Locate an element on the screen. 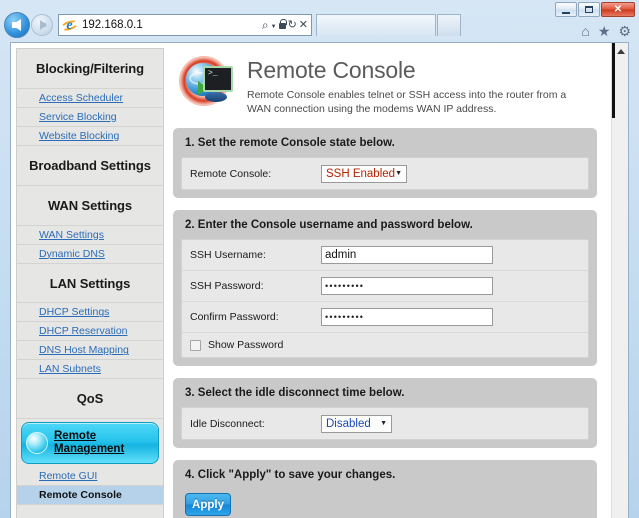 This screenshot has height=518, width=639. back-button is located at coordinates (17, 25).